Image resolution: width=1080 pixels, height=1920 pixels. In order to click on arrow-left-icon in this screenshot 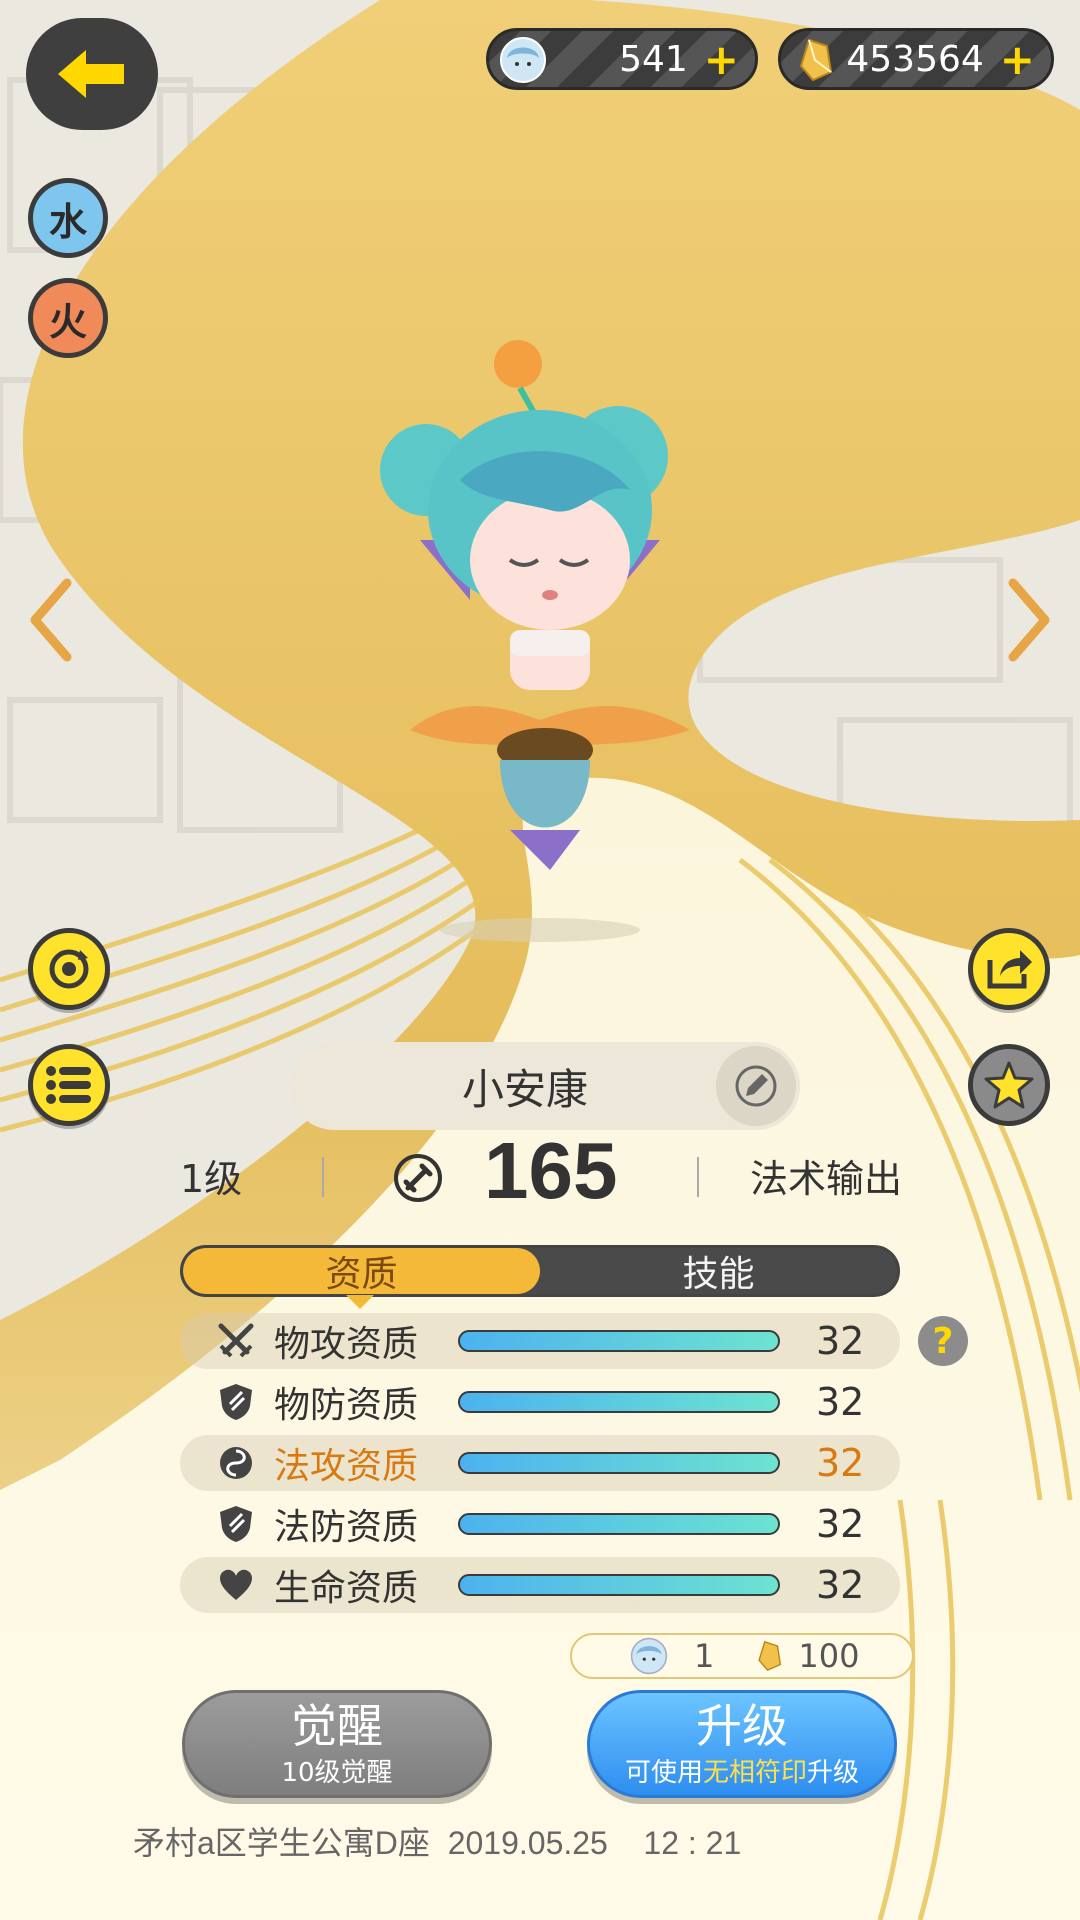, I will do `click(91, 74)`.